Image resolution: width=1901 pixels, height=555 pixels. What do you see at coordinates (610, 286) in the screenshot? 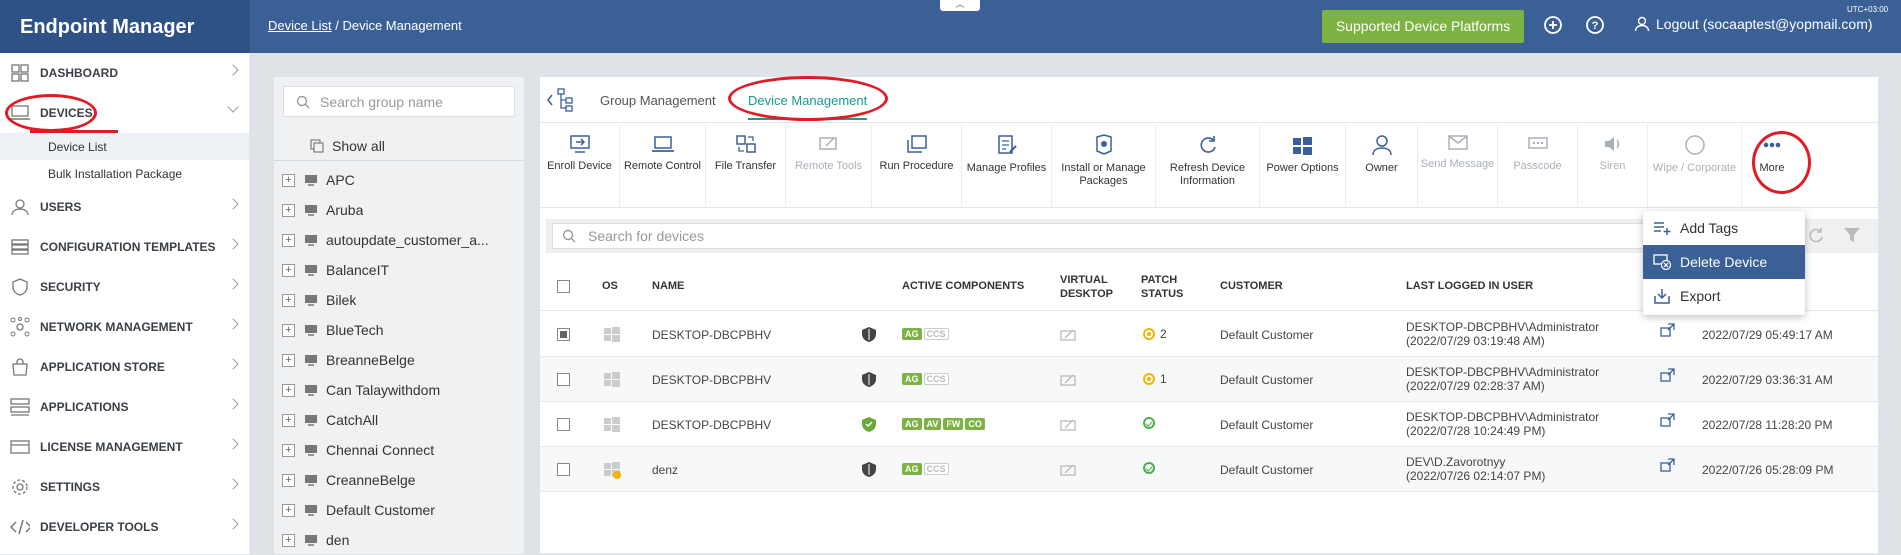
I see `column-os: OS` at bounding box center [610, 286].